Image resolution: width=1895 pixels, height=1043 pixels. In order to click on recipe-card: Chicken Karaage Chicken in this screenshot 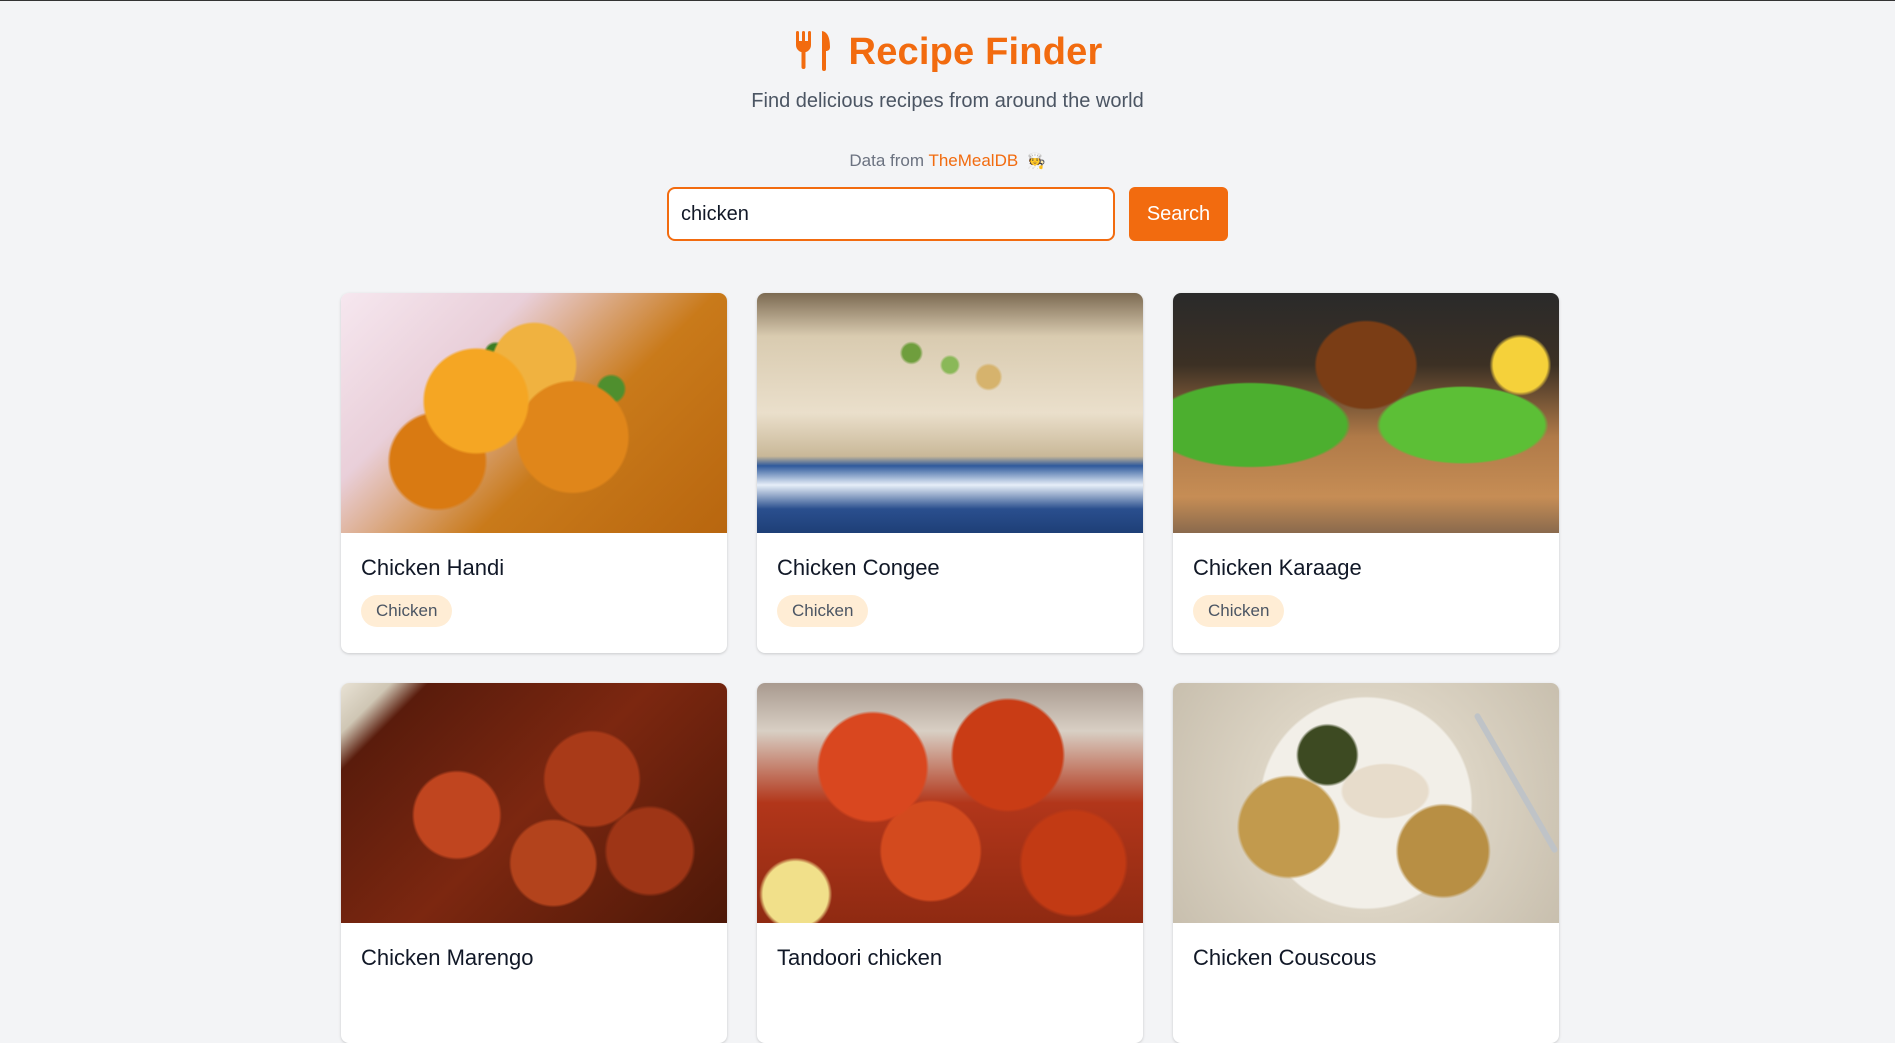, I will do `click(1366, 473)`.